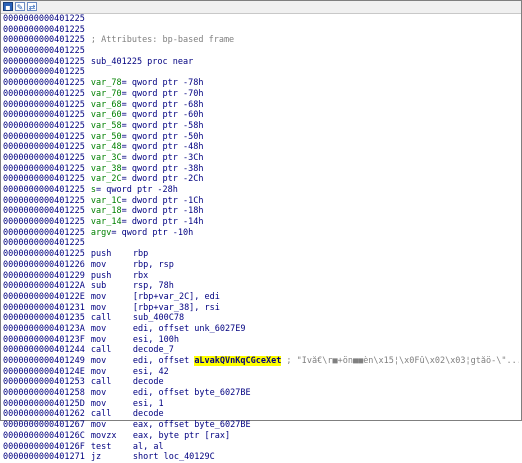 This screenshot has width=522, height=463. I want to click on address: 000000000040125D, so click(44, 404).